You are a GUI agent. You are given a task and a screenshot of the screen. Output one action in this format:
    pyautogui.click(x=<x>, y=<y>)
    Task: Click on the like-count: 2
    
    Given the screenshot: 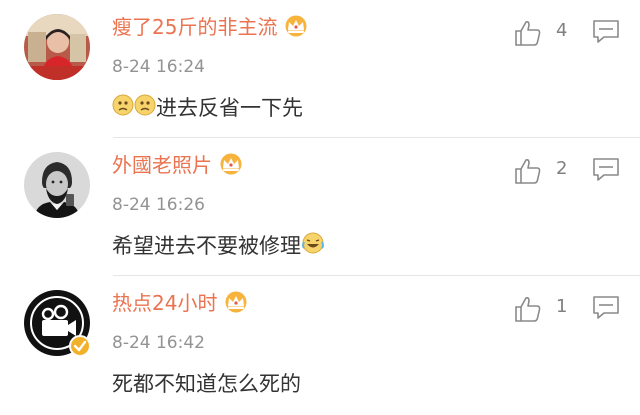 What is the action you would take?
    pyautogui.click(x=562, y=168)
    